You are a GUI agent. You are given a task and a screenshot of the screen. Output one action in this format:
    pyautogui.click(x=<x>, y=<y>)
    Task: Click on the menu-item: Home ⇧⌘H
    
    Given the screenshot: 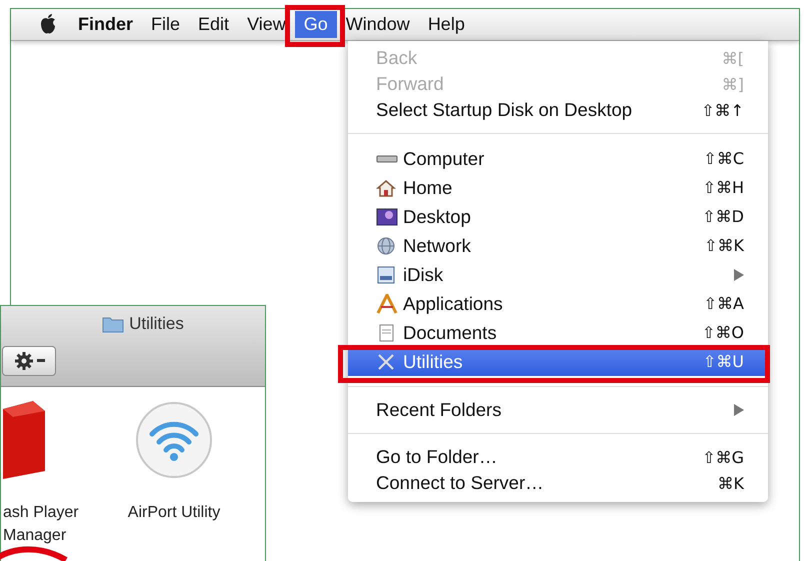 What is the action you would take?
    pyautogui.click(x=558, y=187)
    